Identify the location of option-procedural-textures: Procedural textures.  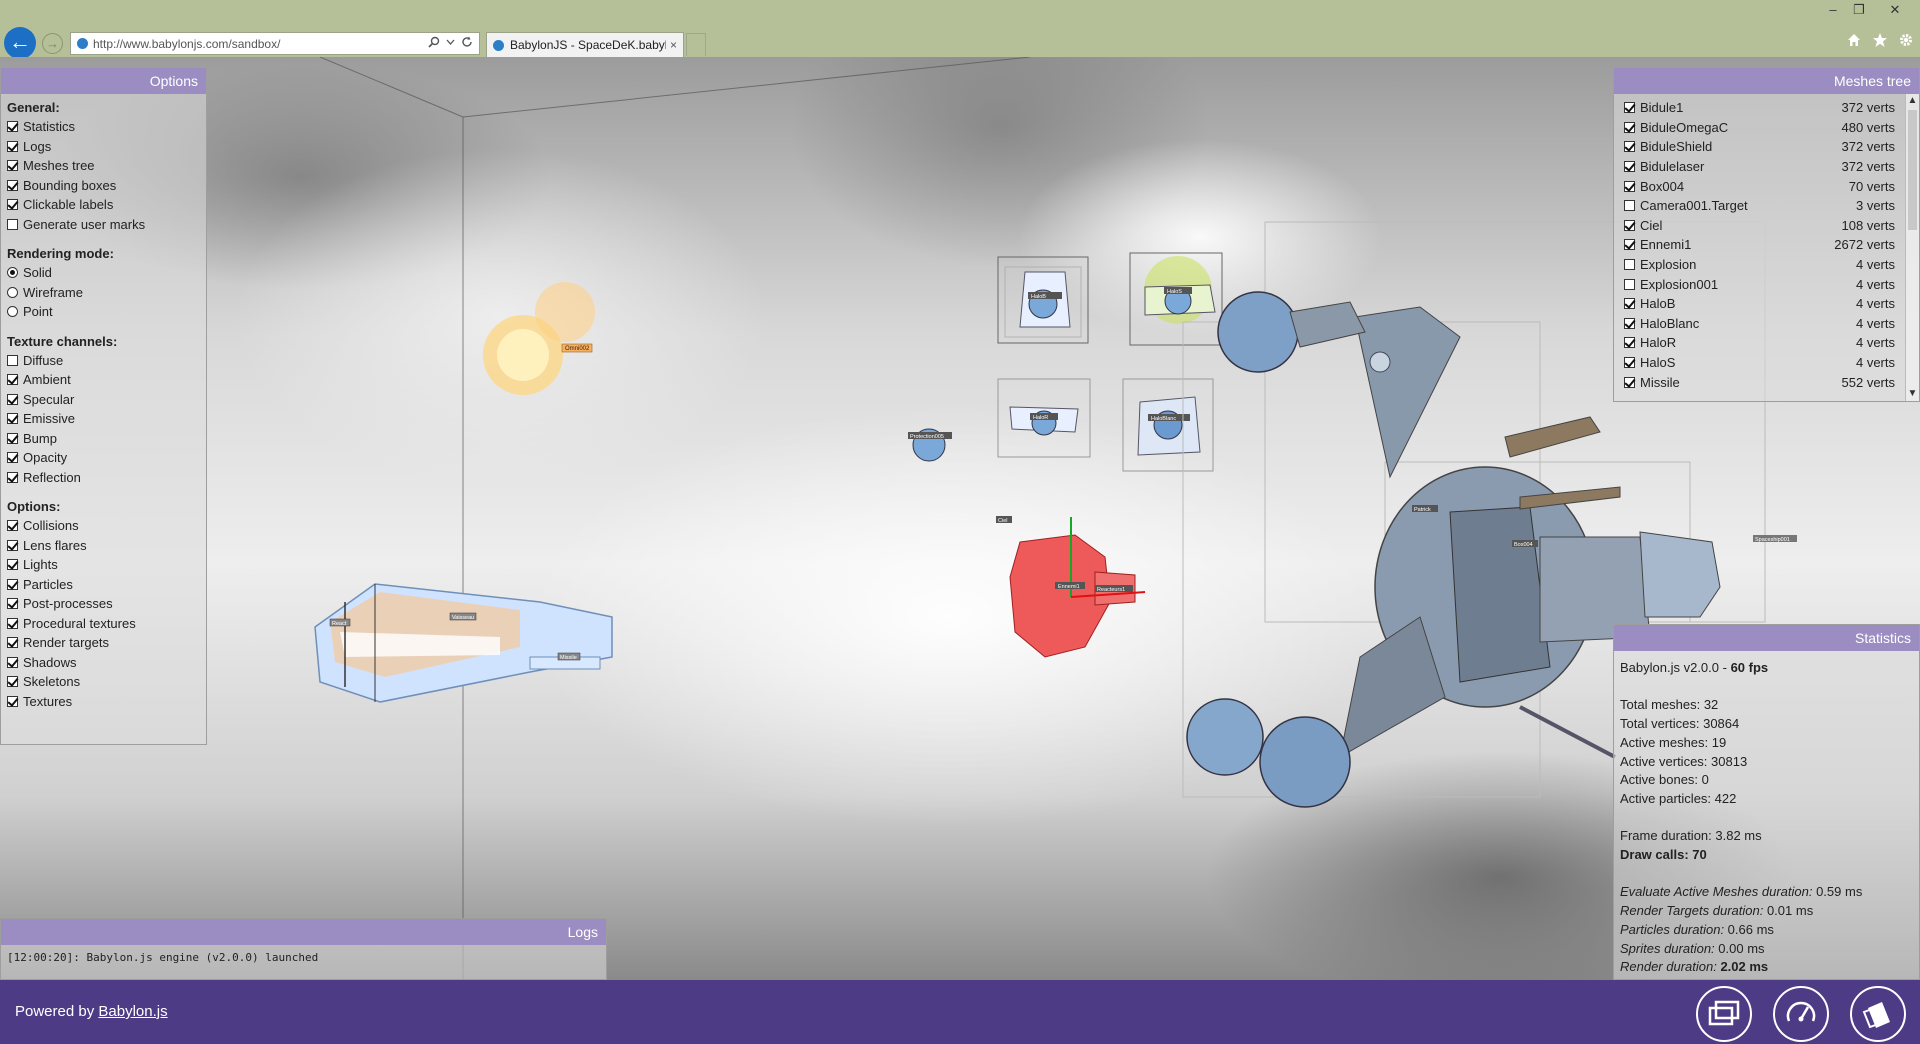
(103, 624).